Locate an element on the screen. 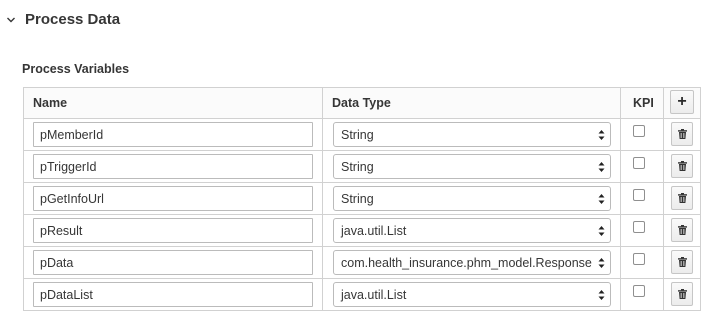 The width and height of the screenshot is (717, 323). table-header-row: Name Data Type KPI + is located at coordinates (362, 103).